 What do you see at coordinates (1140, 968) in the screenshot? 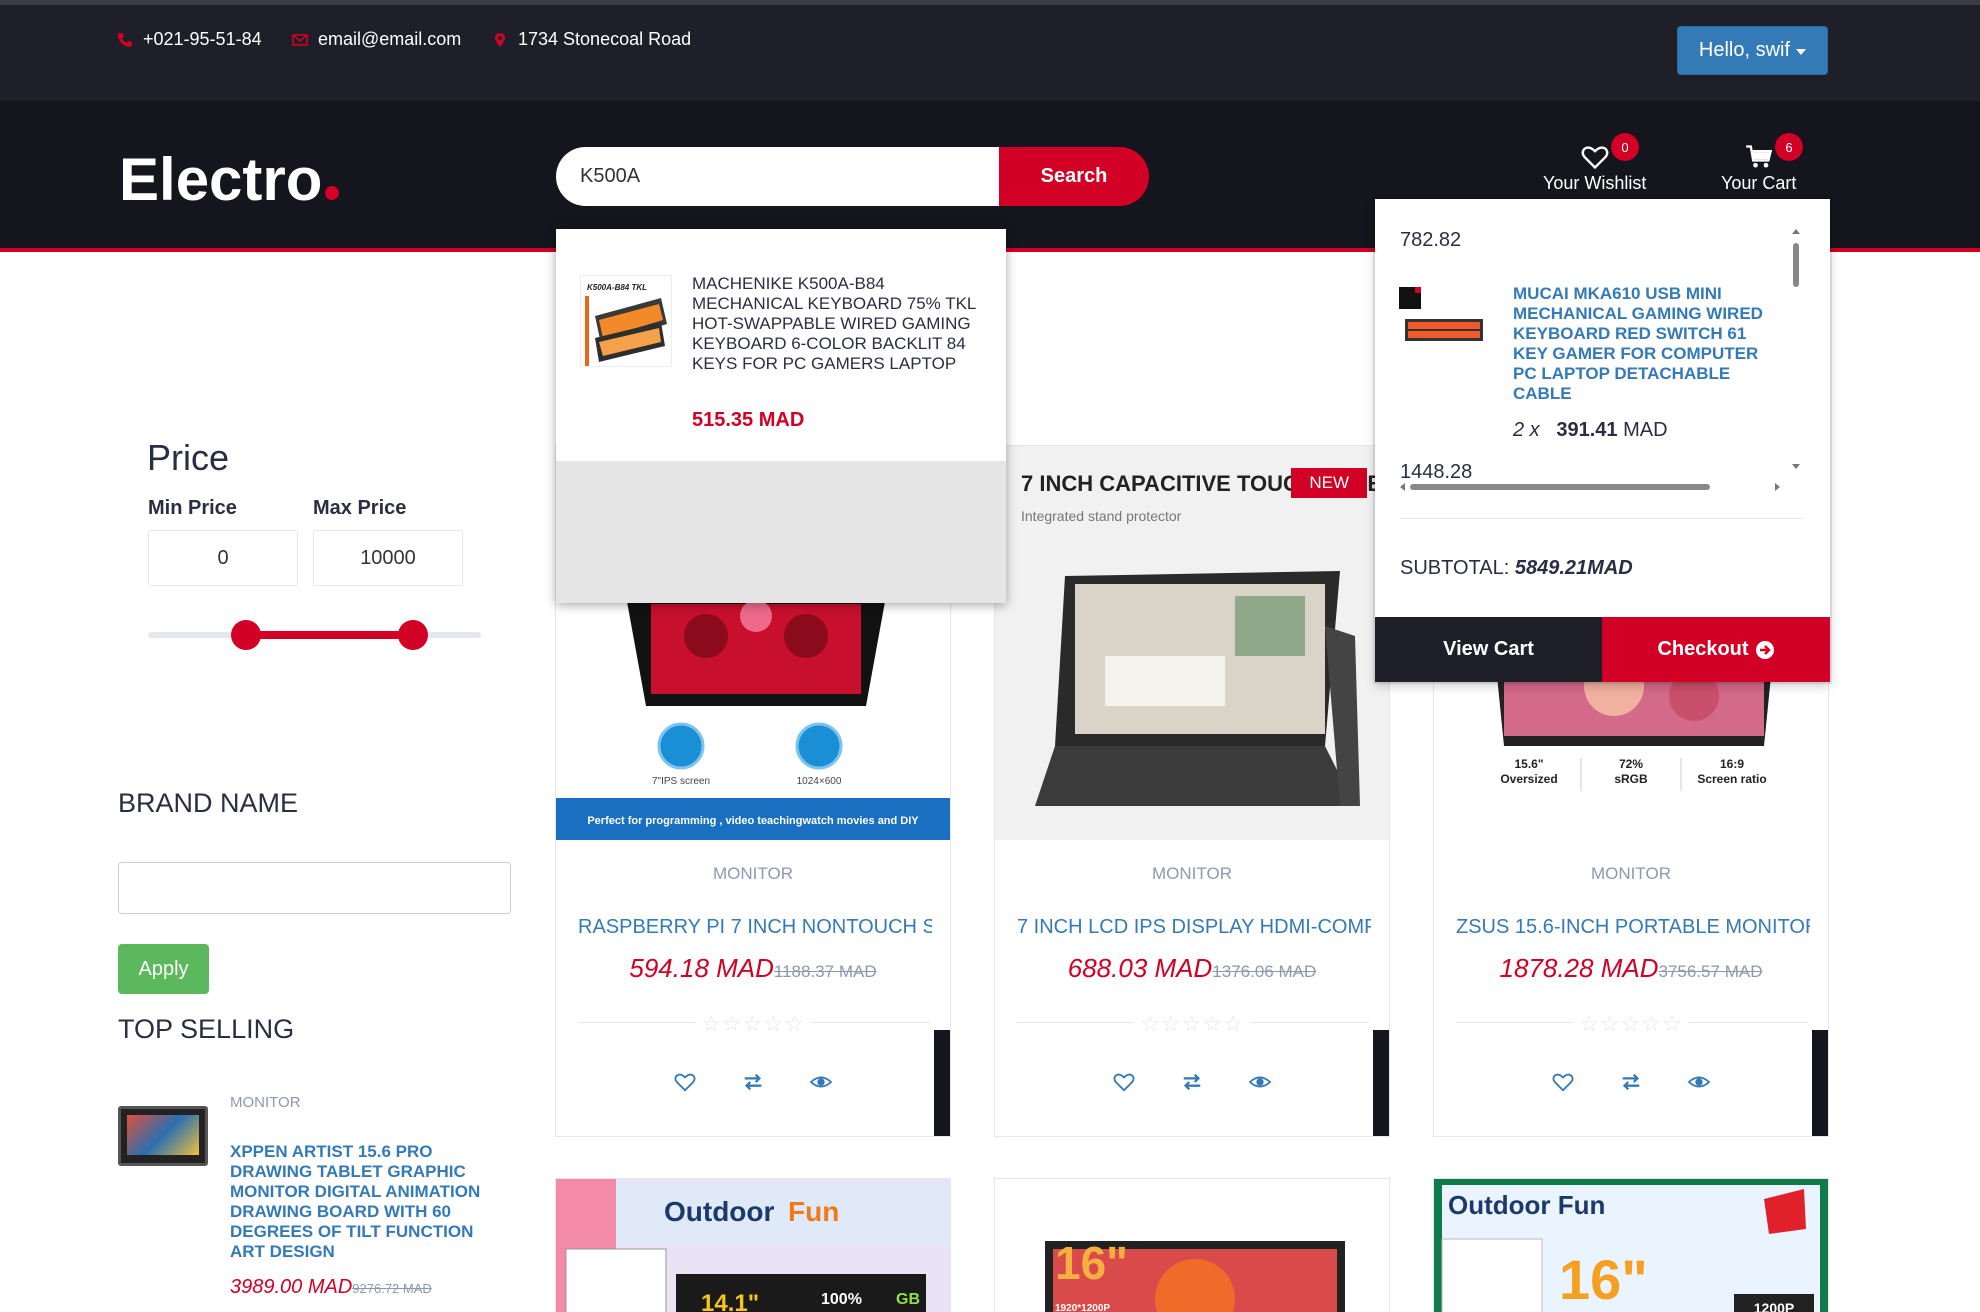
I see `product-current-price: 688.03 MAD` at bounding box center [1140, 968].